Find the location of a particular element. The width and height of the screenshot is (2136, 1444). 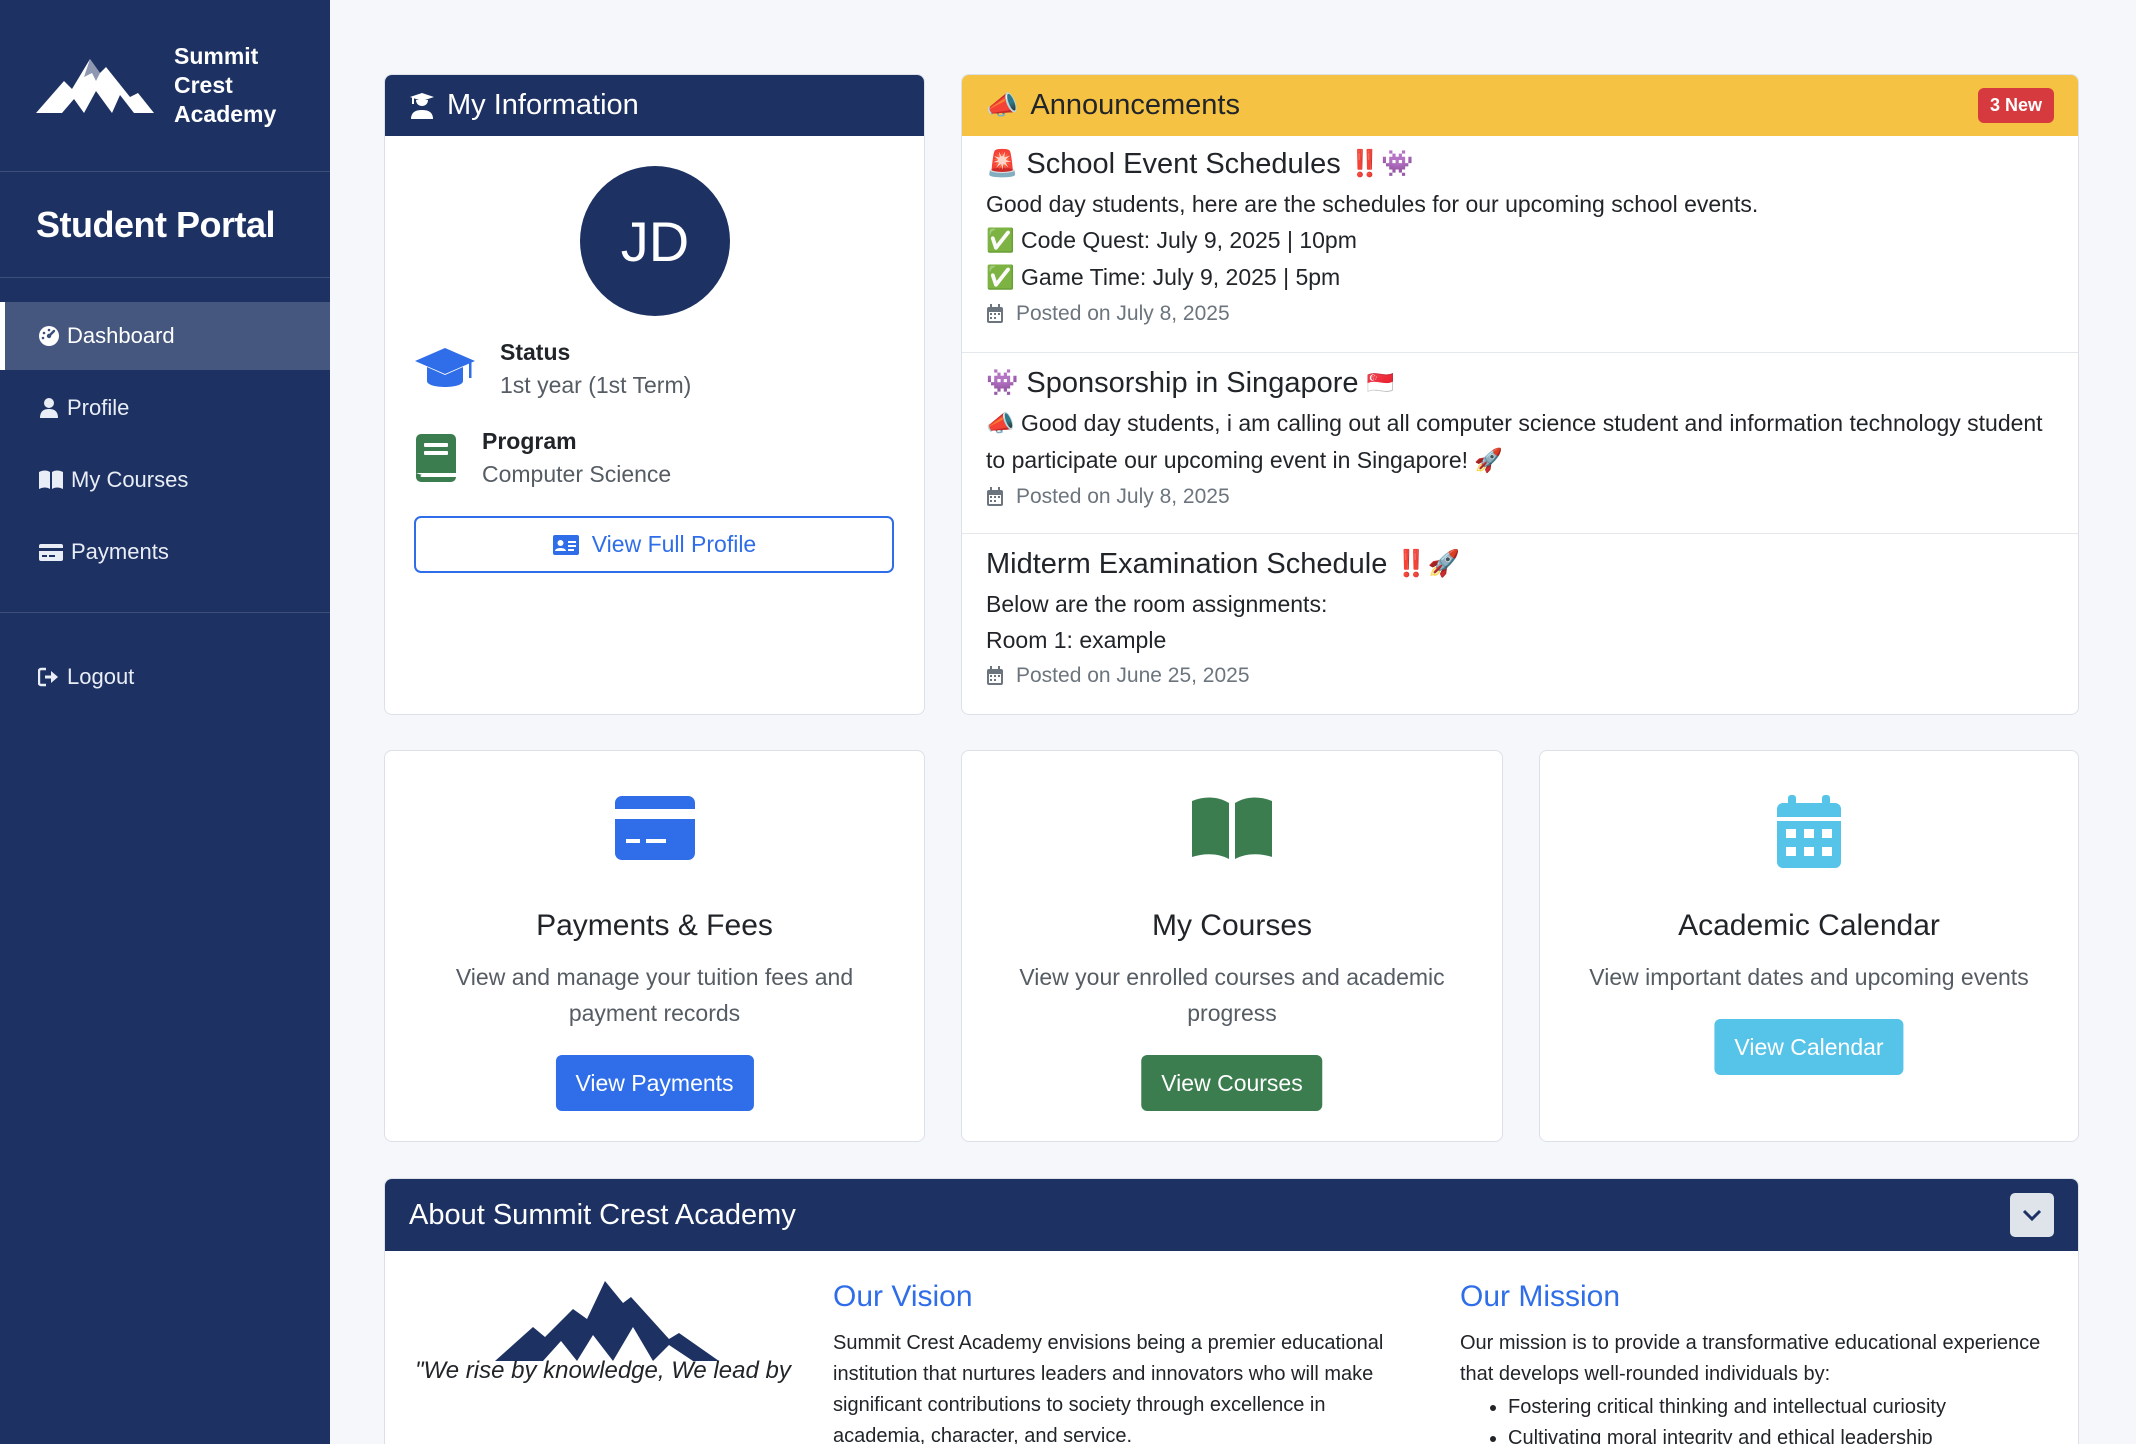

logout-link: Logout is located at coordinates (165, 677).